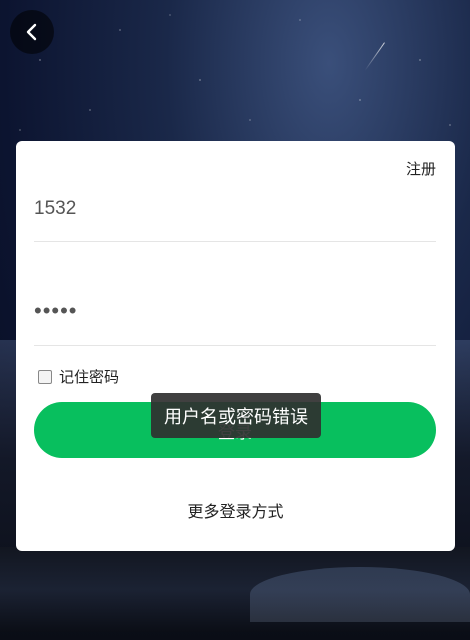 Image resolution: width=470 pixels, height=640 pixels. I want to click on back-button, so click(32, 32).